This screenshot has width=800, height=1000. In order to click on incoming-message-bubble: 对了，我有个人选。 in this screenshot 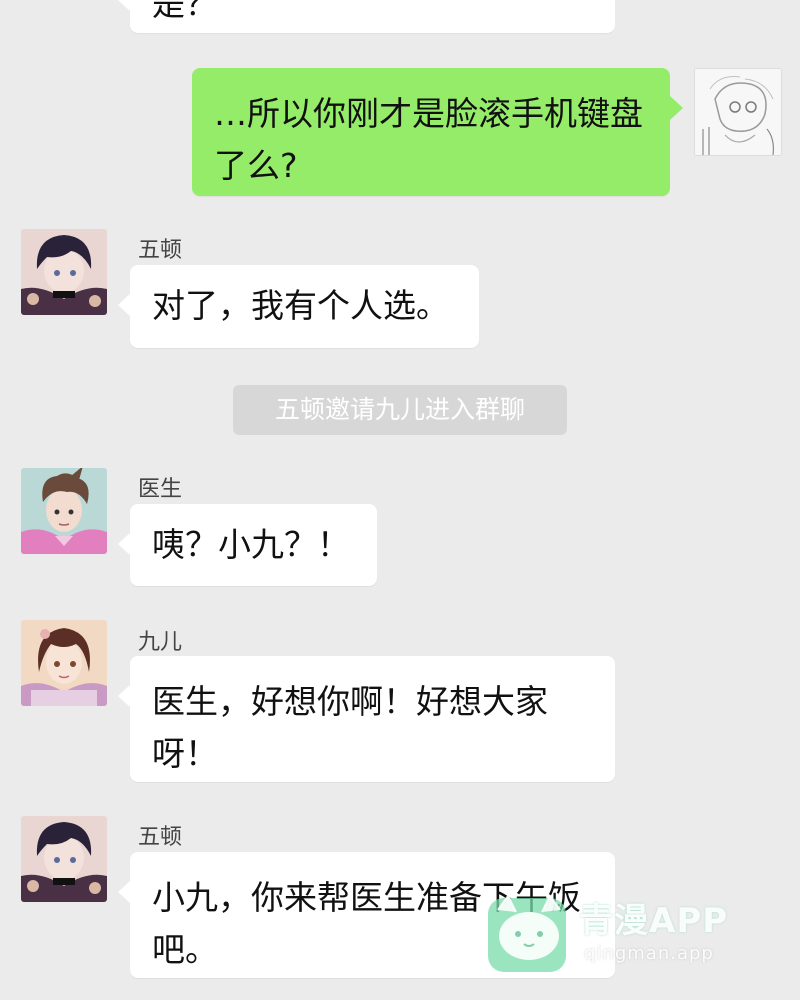, I will do `click(298, 306)`.